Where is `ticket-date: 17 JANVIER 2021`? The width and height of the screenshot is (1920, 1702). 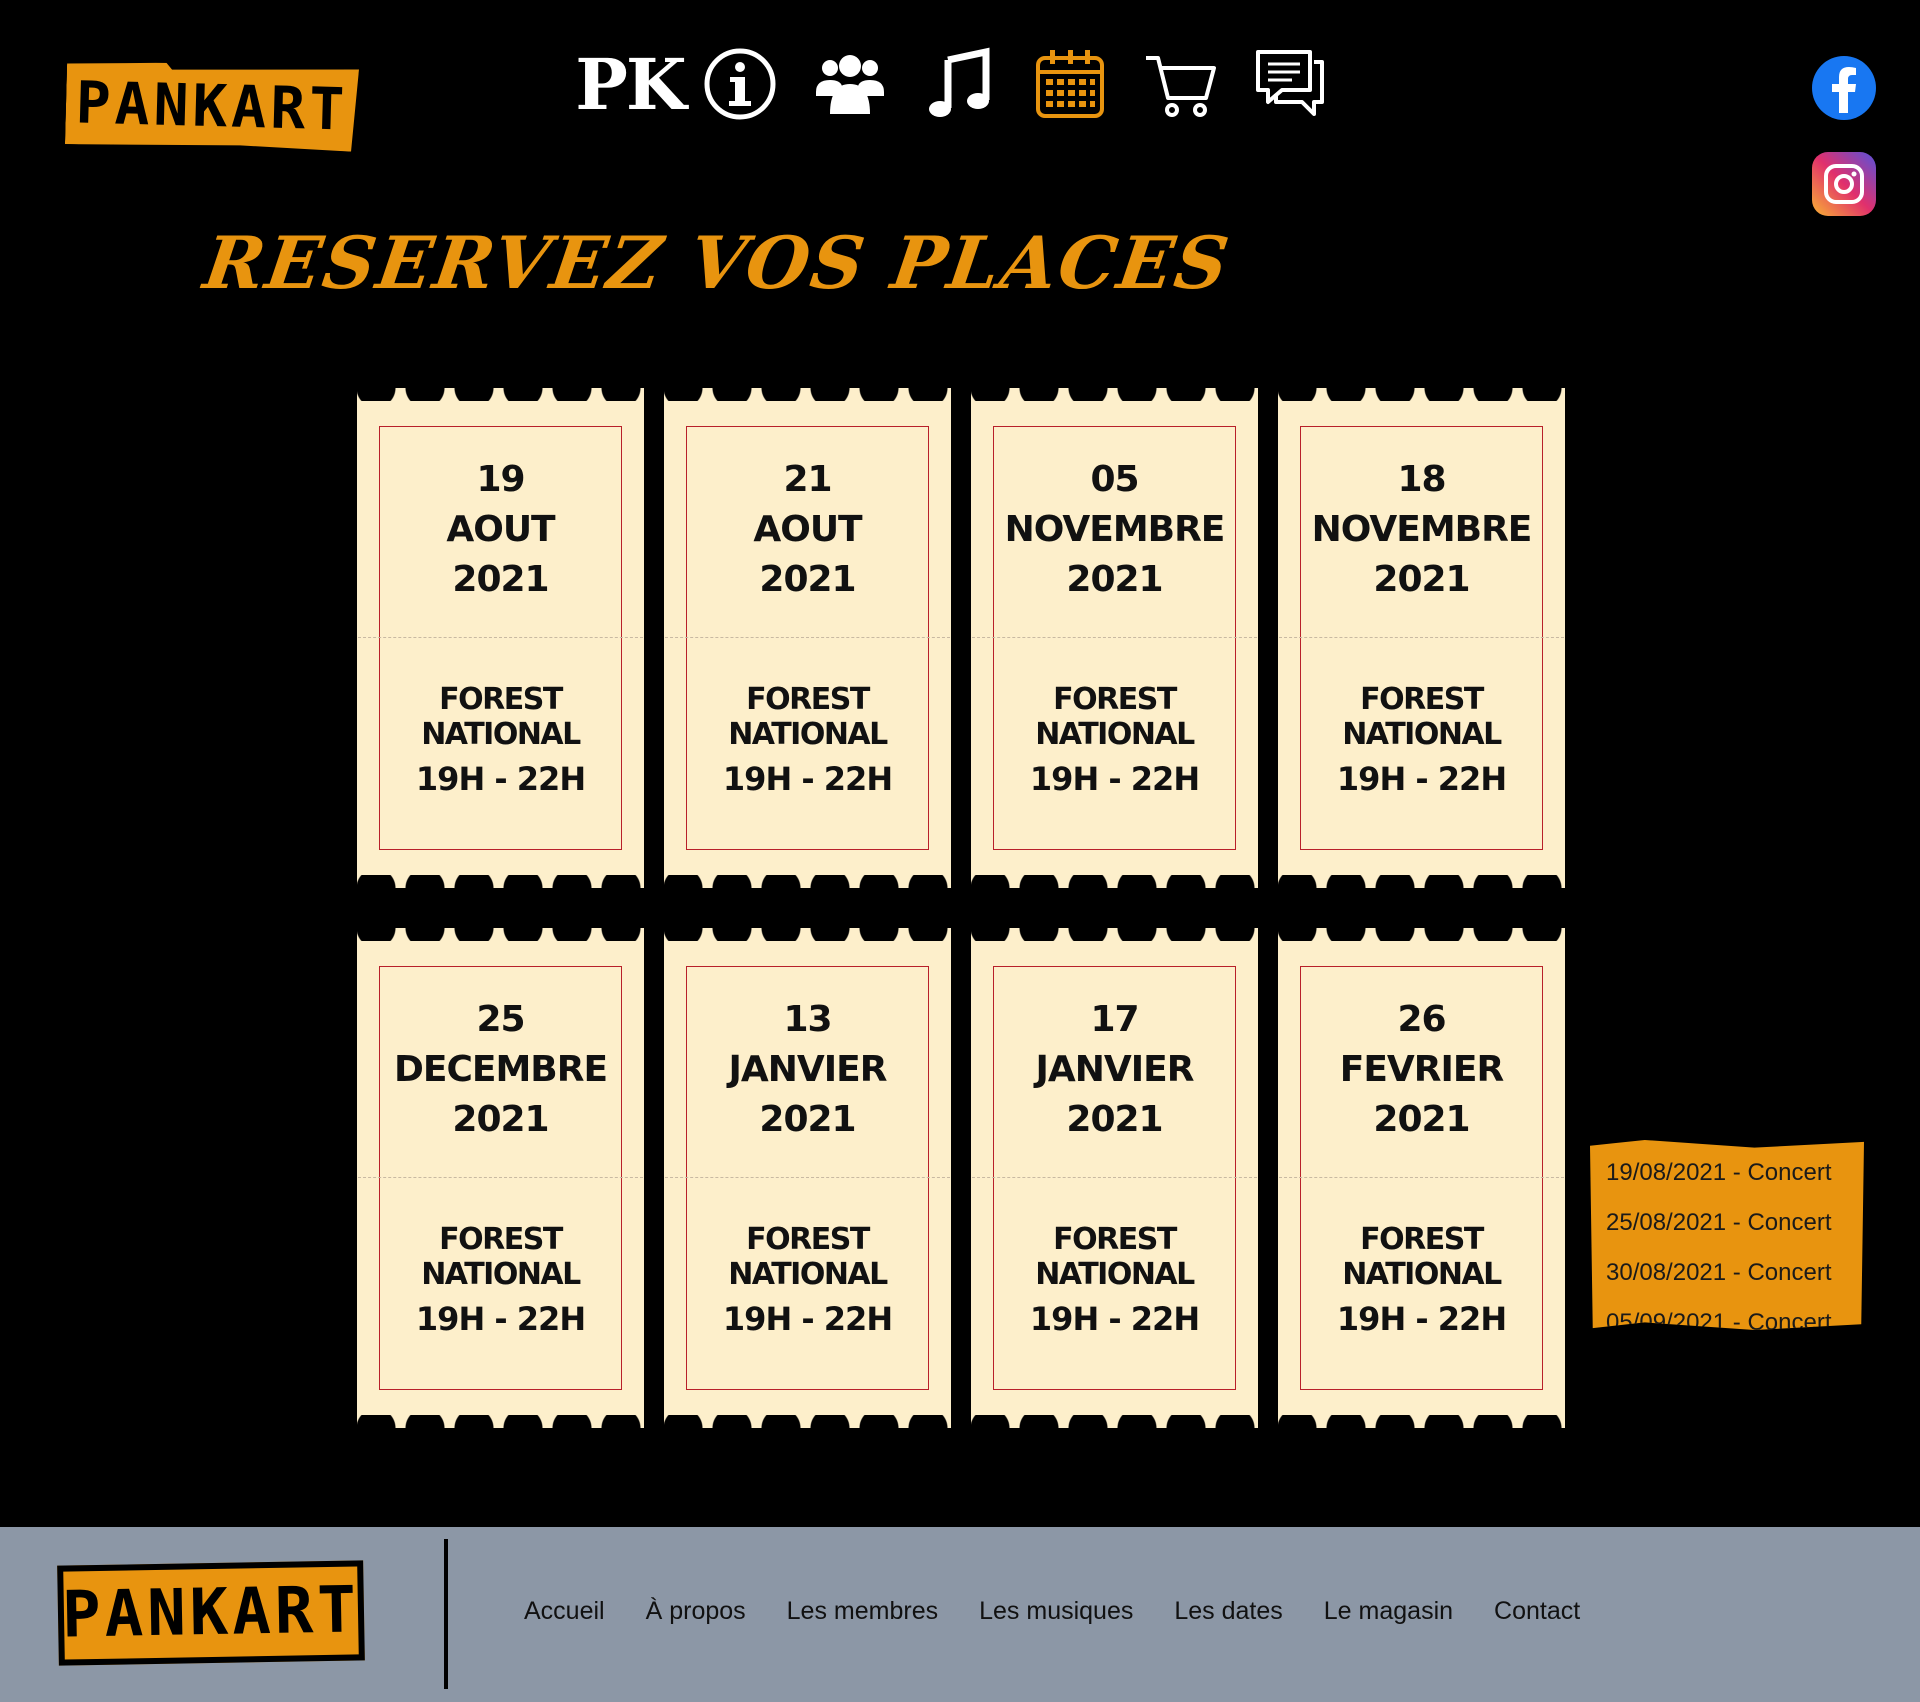
ticket-date: 17 JANVIER 2021 is located at coordinates (1114, 1070).